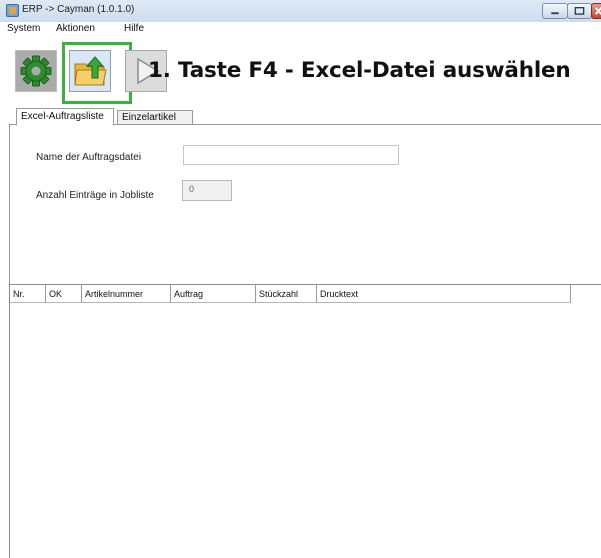 The width and height of the screenshot is (601, 558). What do you see at coordinates (444, 294) in the screenshot?
I see `column-header-drucktext: Drucktext` at bounding box center [444, 294].